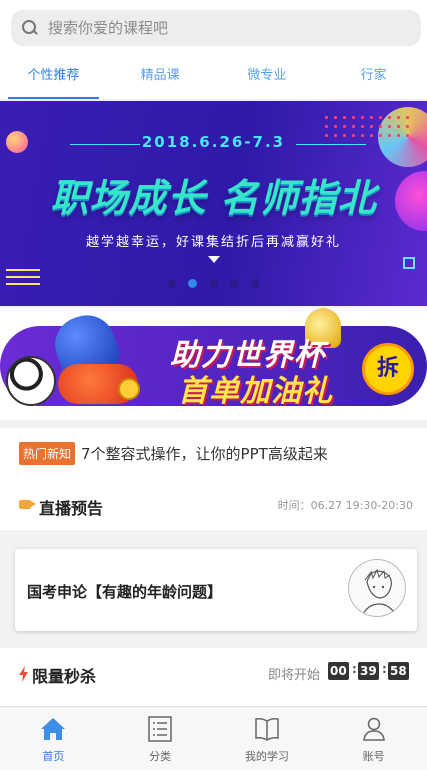  Describe the element at coordinates (160, 756) in the screenshot. I see `nav-label: 分类` at that location.